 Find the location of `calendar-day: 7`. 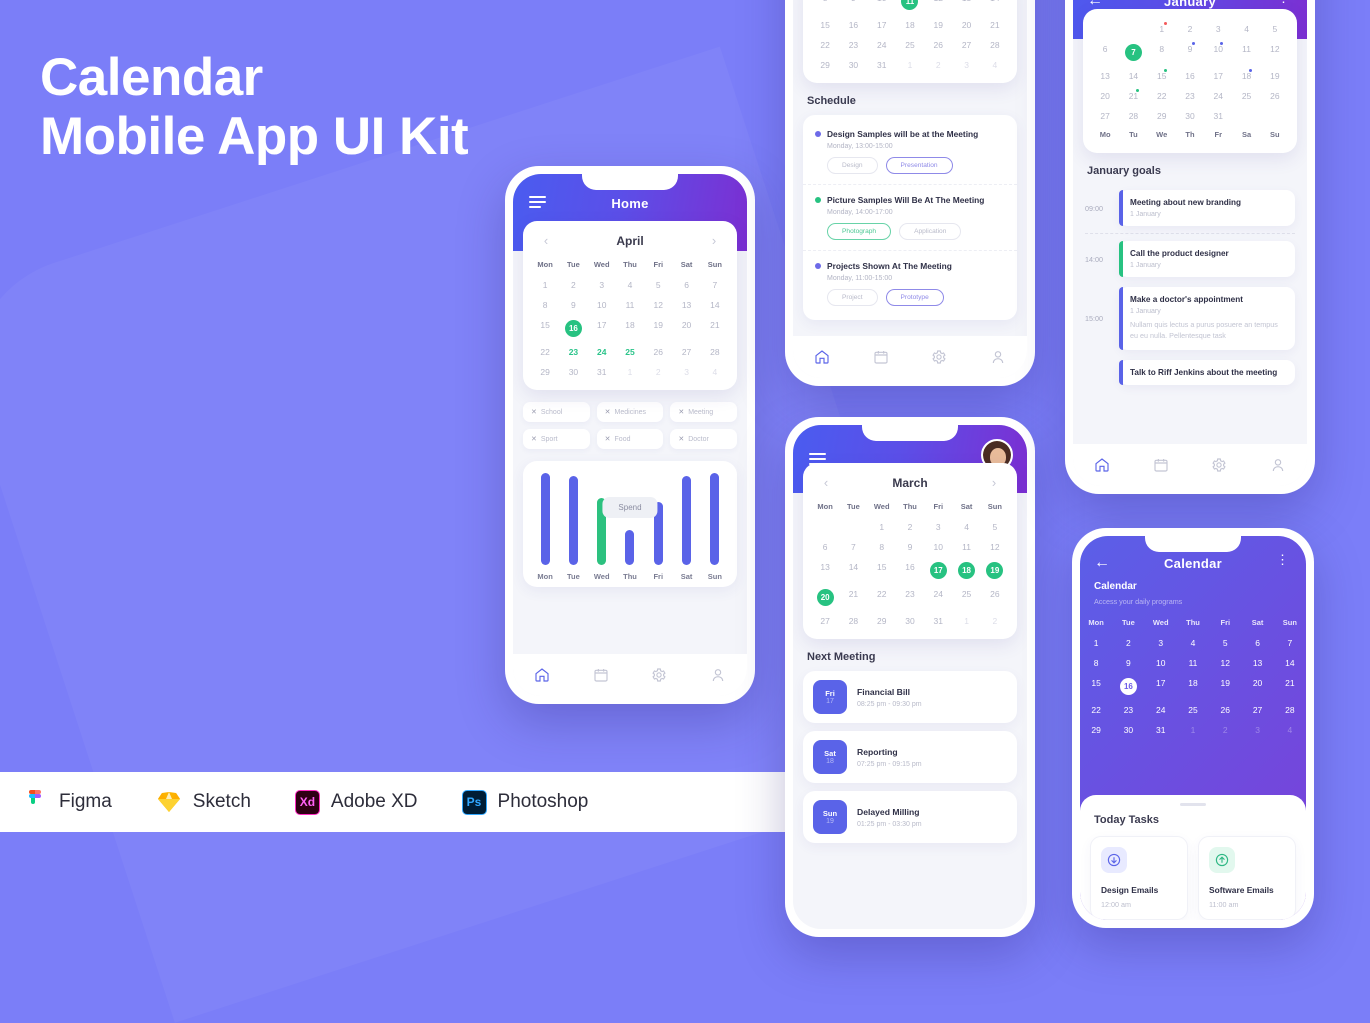

calendar-day: 7 is located at coordinates (853, 547).